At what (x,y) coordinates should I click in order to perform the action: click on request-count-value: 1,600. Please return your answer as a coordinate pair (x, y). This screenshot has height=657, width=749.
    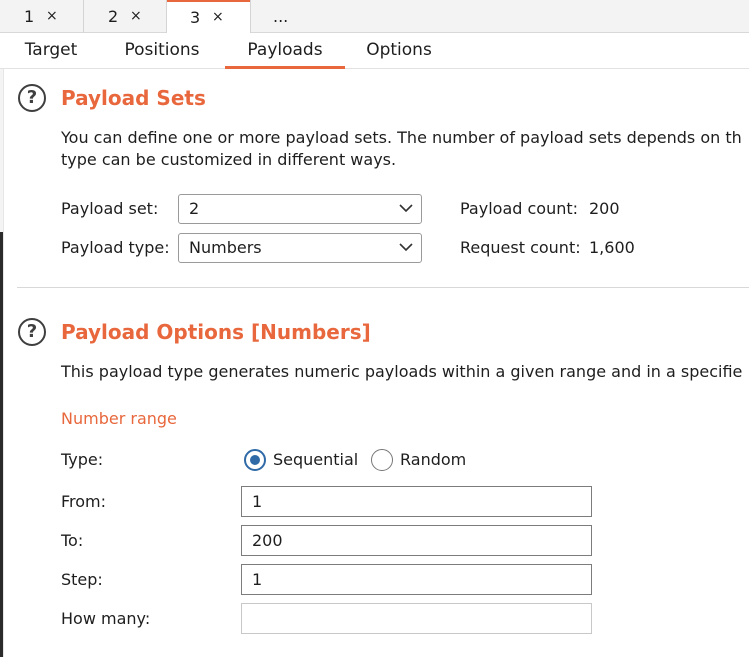
    Looking at the image, I should click on (612, 247).